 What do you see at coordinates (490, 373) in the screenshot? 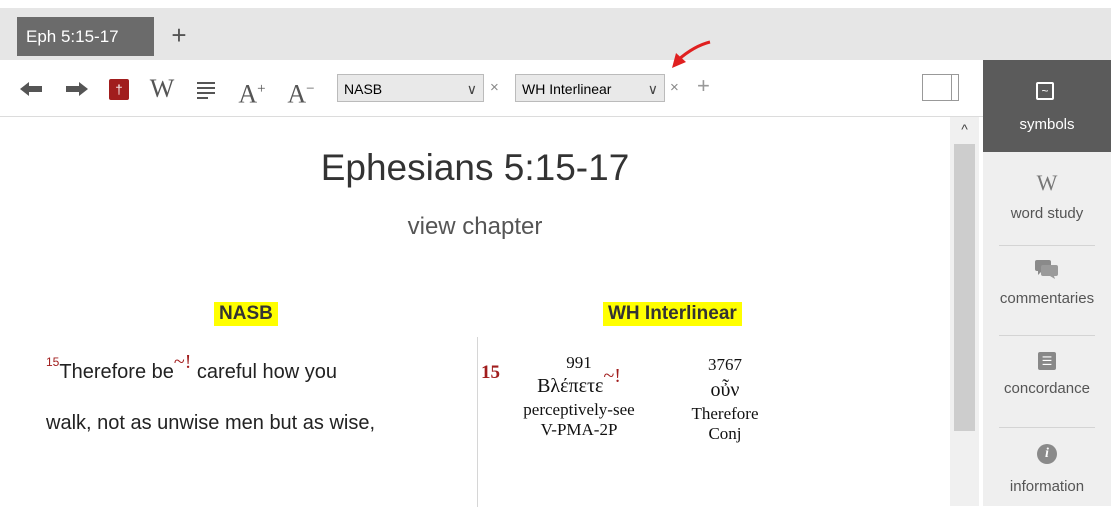
I see `interlinear-verse-number: 15` at bounding box center [490, 373].